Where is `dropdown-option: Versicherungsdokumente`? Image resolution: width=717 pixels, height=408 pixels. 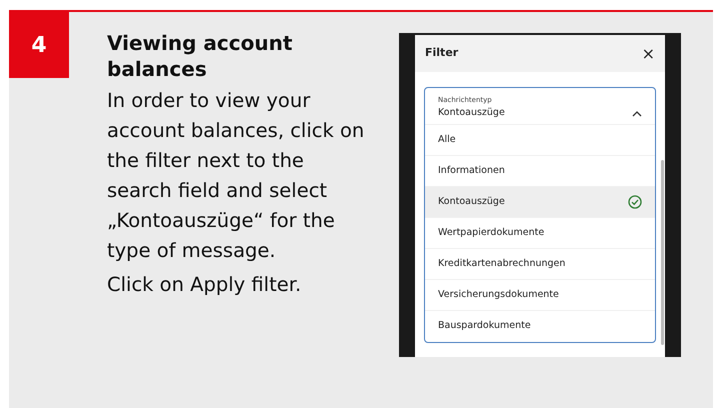 dropdown-option: Versicherungsdokumente is located at coordinates (540, 295).